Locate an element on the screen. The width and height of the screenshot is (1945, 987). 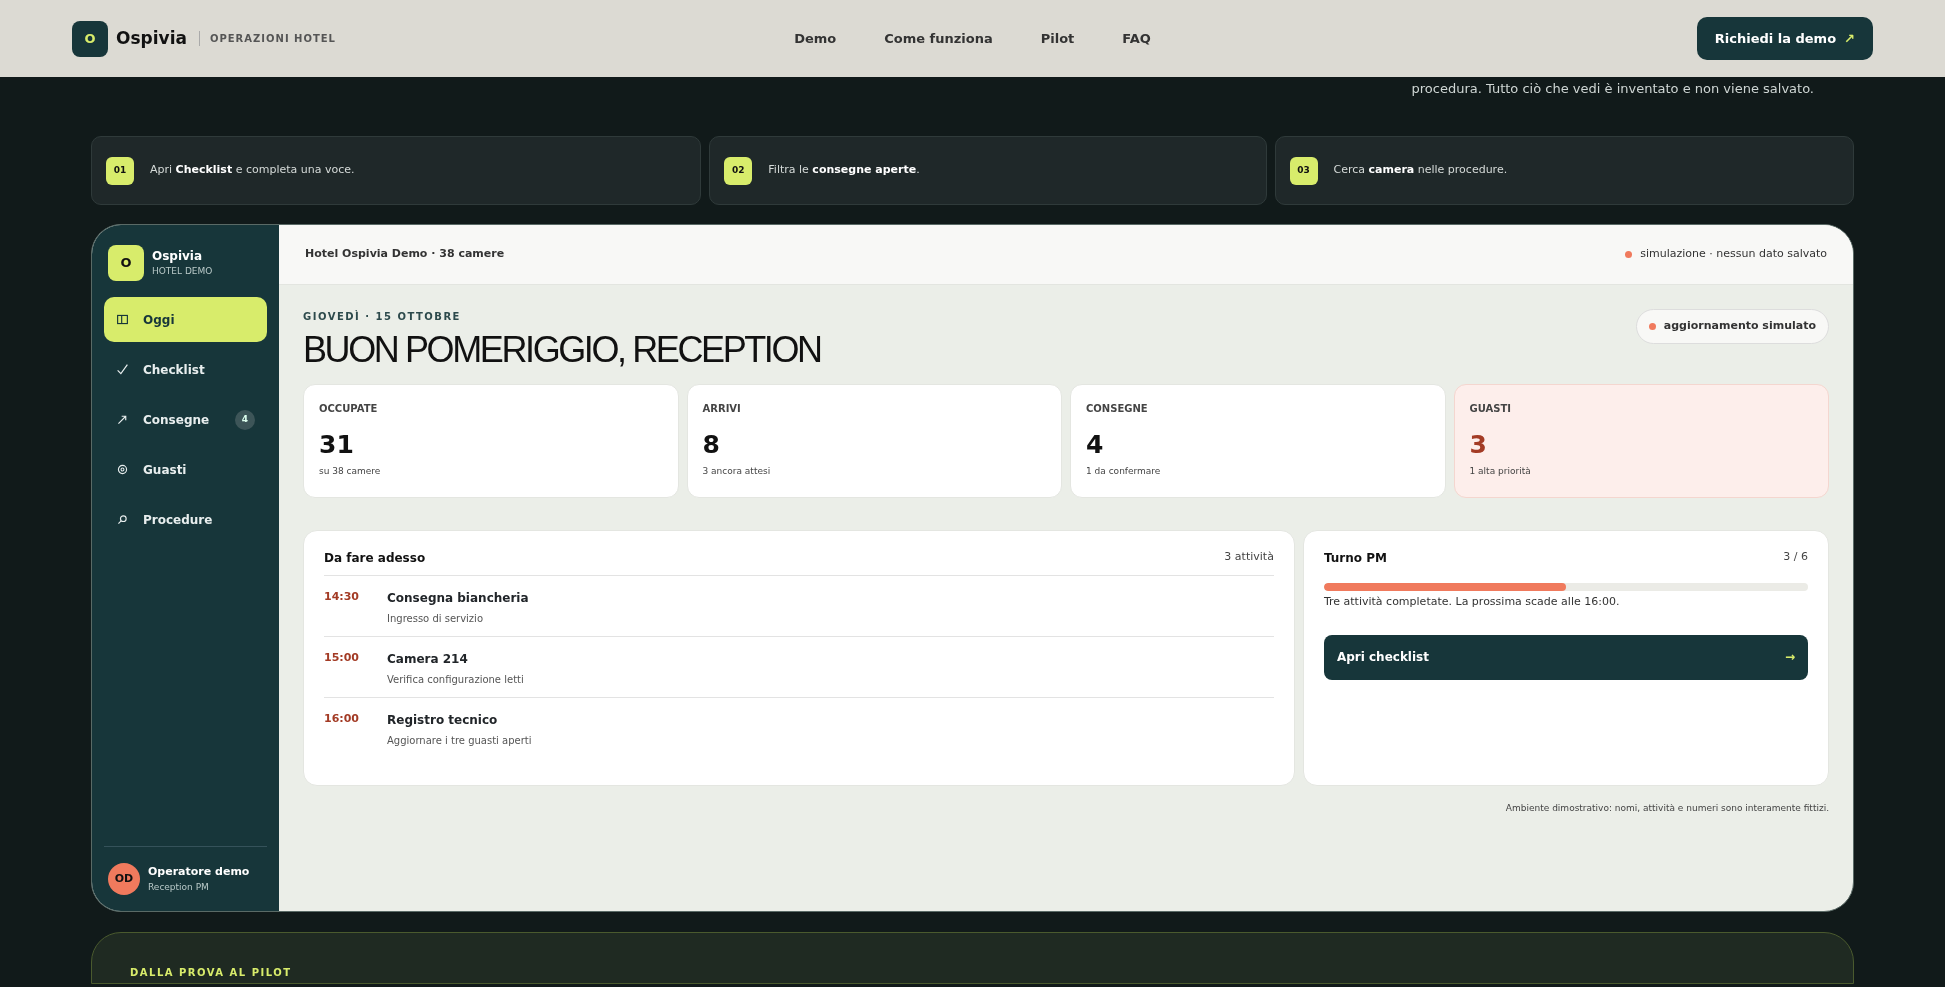
task-title: Consegna biancheria is located at coordinates (458, 598).